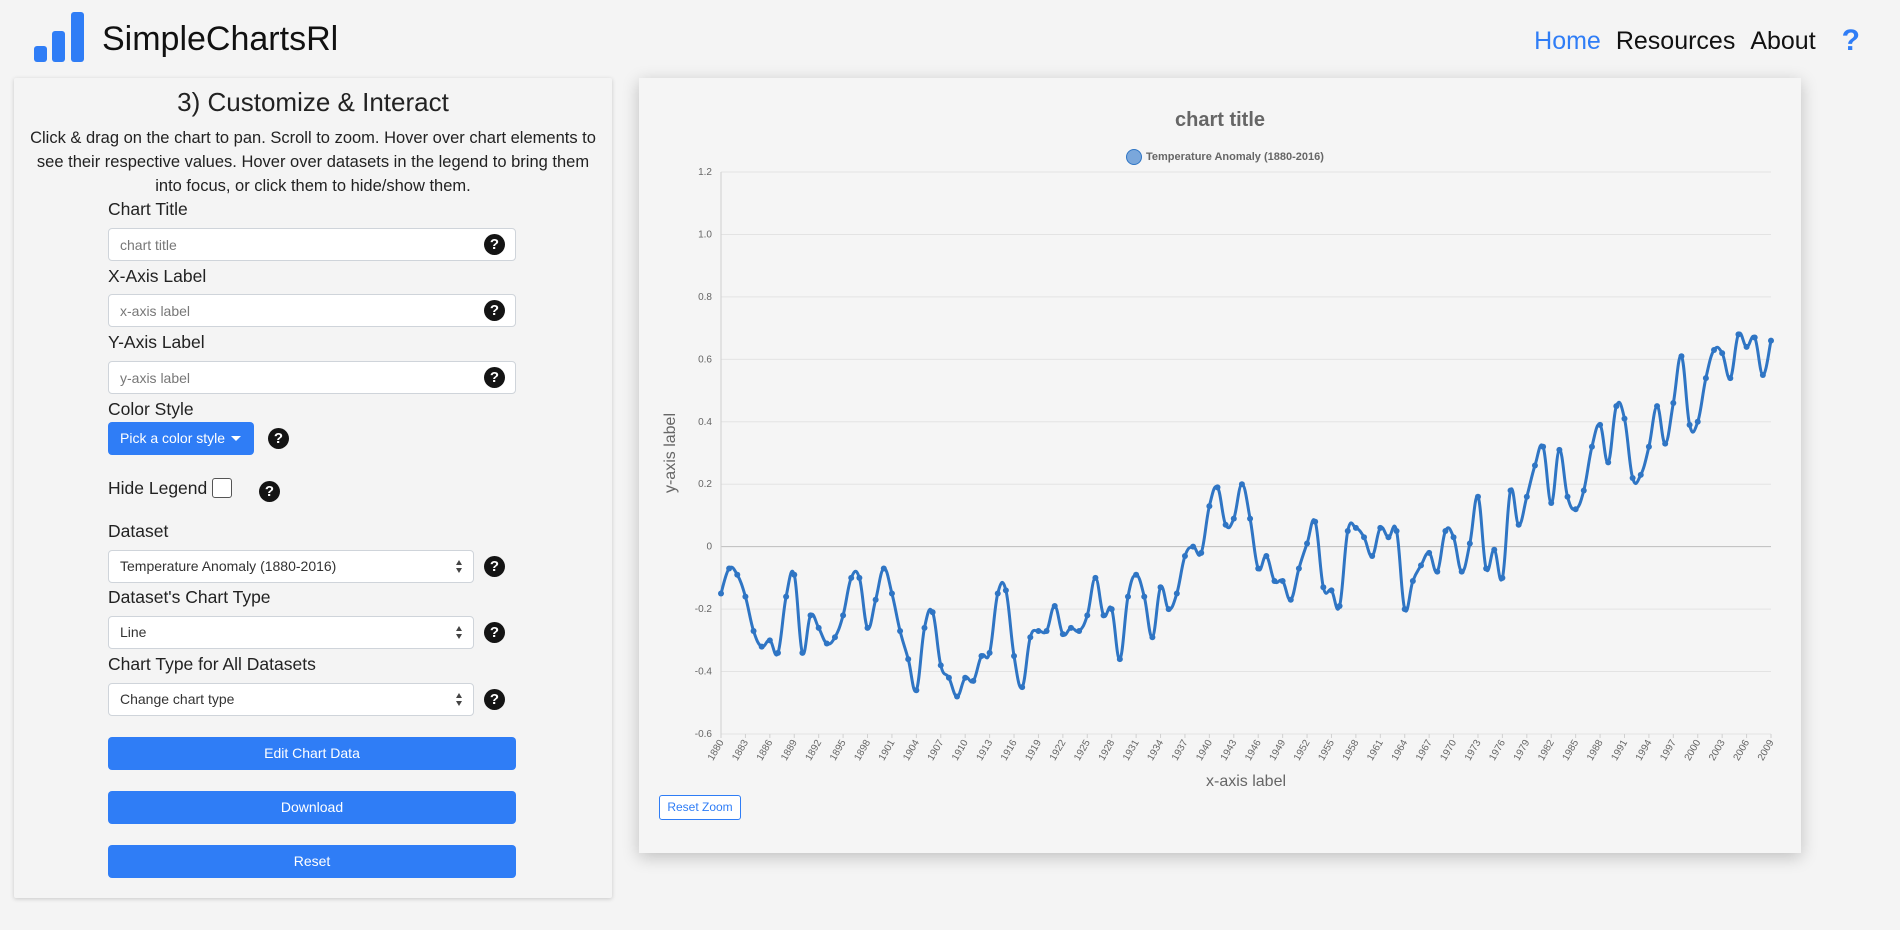  Describe the element at coordinates (887, 750) in the screenshot. I see `x-tick-label: 1901` at that location.